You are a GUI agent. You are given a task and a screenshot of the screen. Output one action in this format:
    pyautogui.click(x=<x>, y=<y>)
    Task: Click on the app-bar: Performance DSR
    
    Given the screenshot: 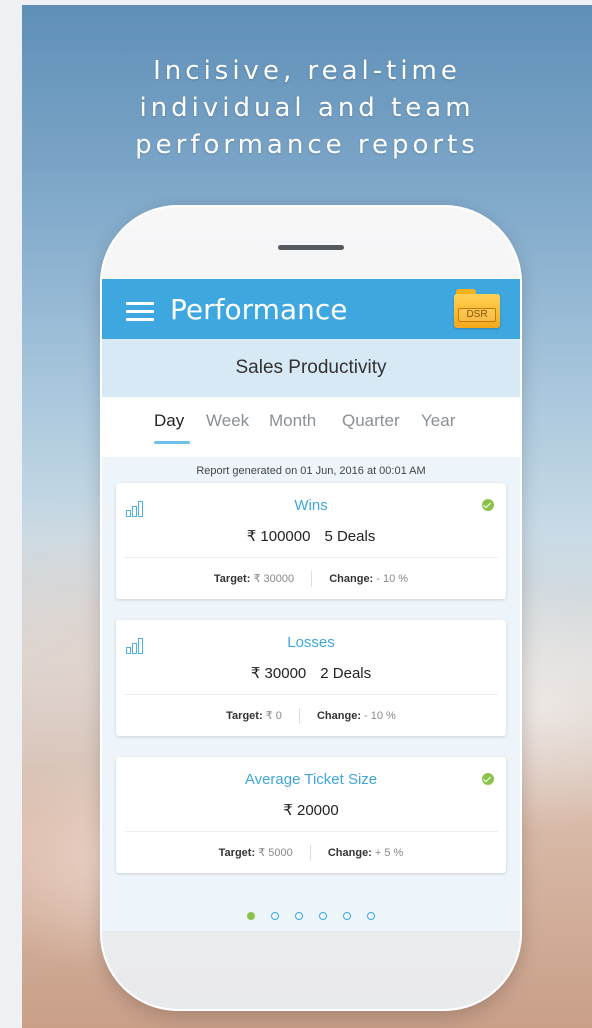 What is the action you would take?
    pyautogui.click(x=311, y=309)
    